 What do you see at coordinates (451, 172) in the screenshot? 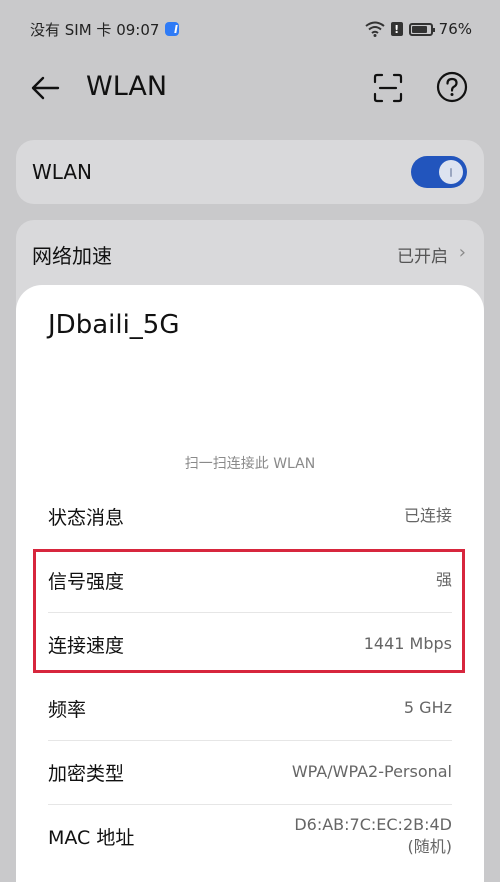
I see `switch-knob` at bounding box center [451, 172].